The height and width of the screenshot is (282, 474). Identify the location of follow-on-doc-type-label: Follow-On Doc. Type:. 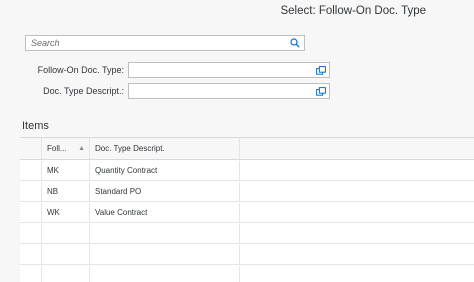
(80, 70).